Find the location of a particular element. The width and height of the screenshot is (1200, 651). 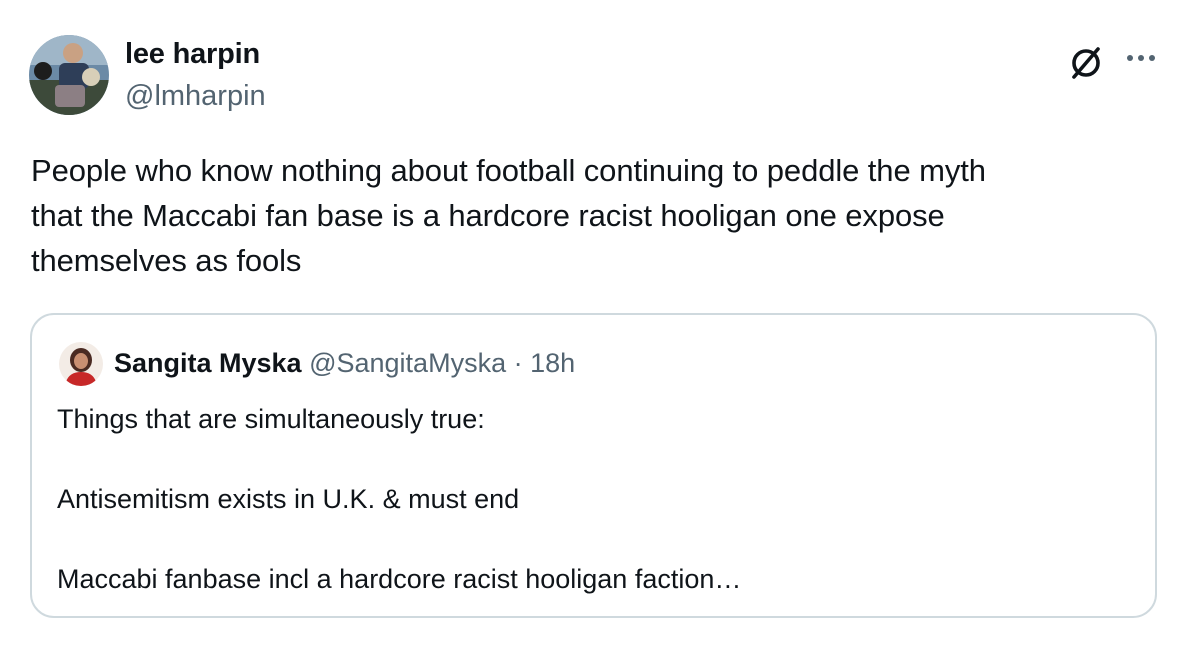

quote-avatar-photo-icon is located at coordinates (81, 364).